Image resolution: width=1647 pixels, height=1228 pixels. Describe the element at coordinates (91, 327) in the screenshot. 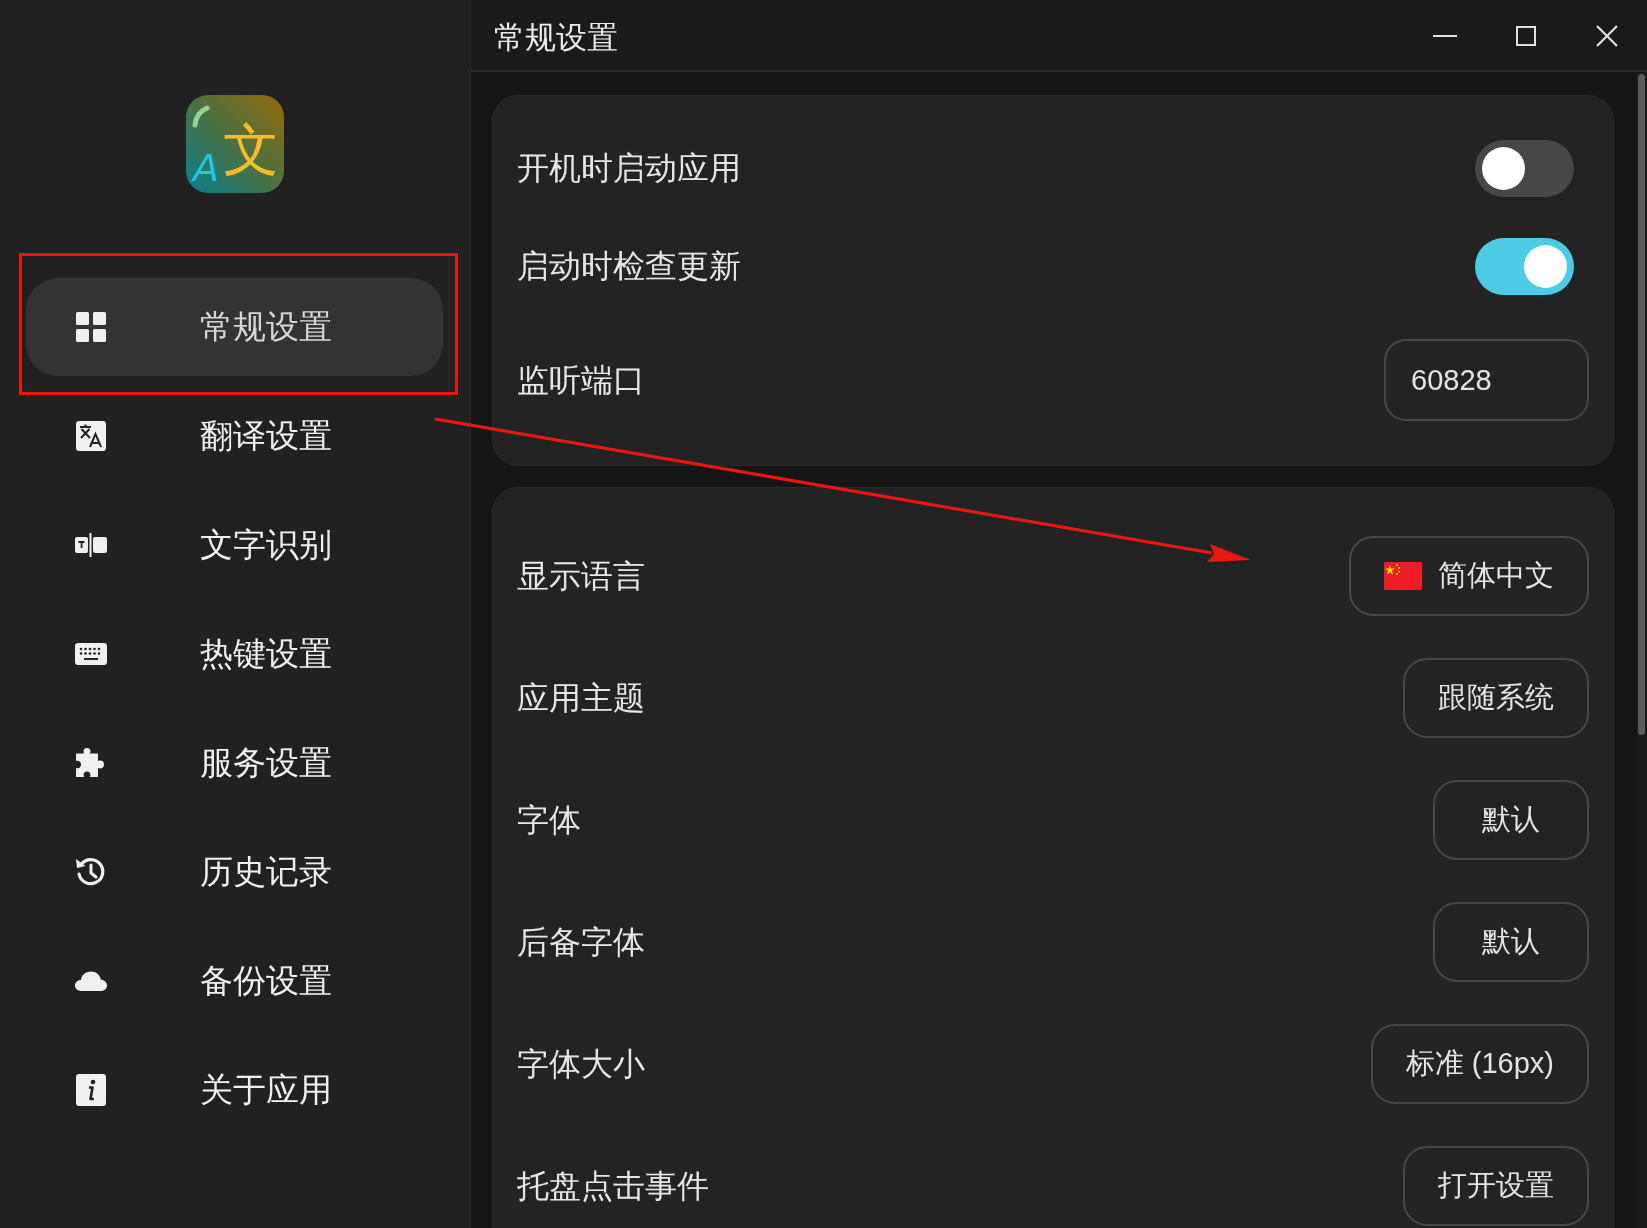

I see `grid-icon` at that location.